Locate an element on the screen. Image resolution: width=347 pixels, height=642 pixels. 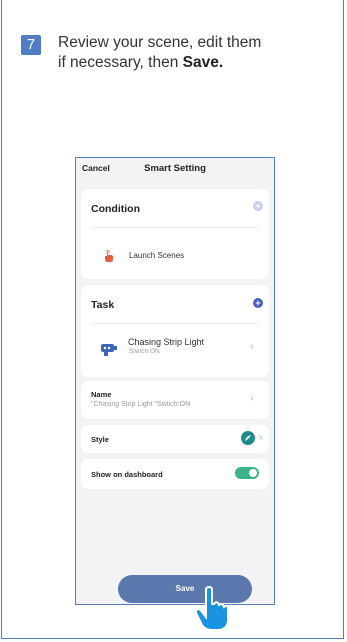
dashboard-card: Show on dashboard is located at coordinates (175, 474).